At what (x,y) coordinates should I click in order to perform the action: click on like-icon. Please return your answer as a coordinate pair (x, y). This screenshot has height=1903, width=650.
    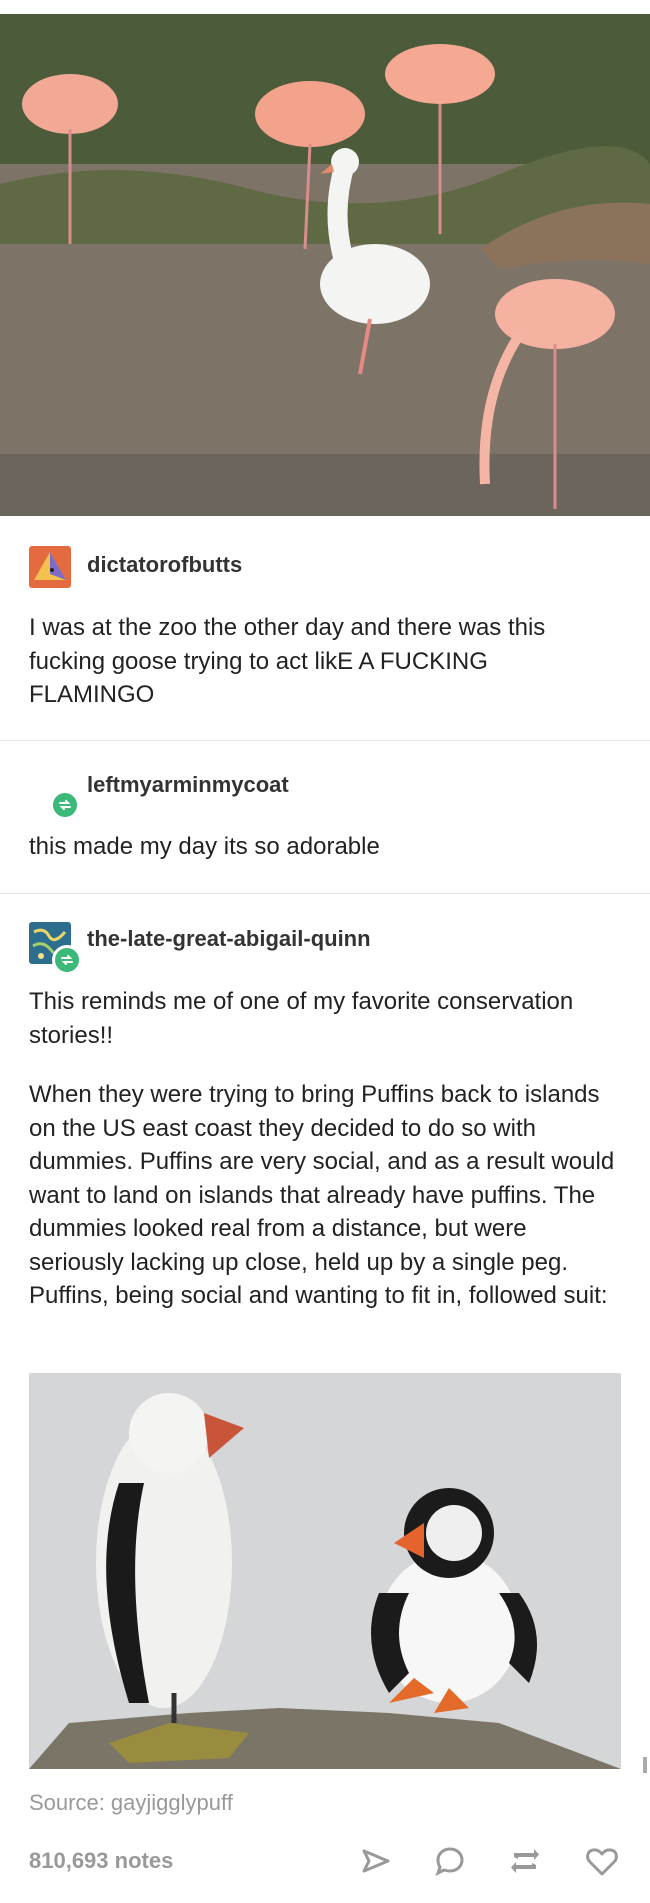
    Looking at the image, I should click on (602, 1862).